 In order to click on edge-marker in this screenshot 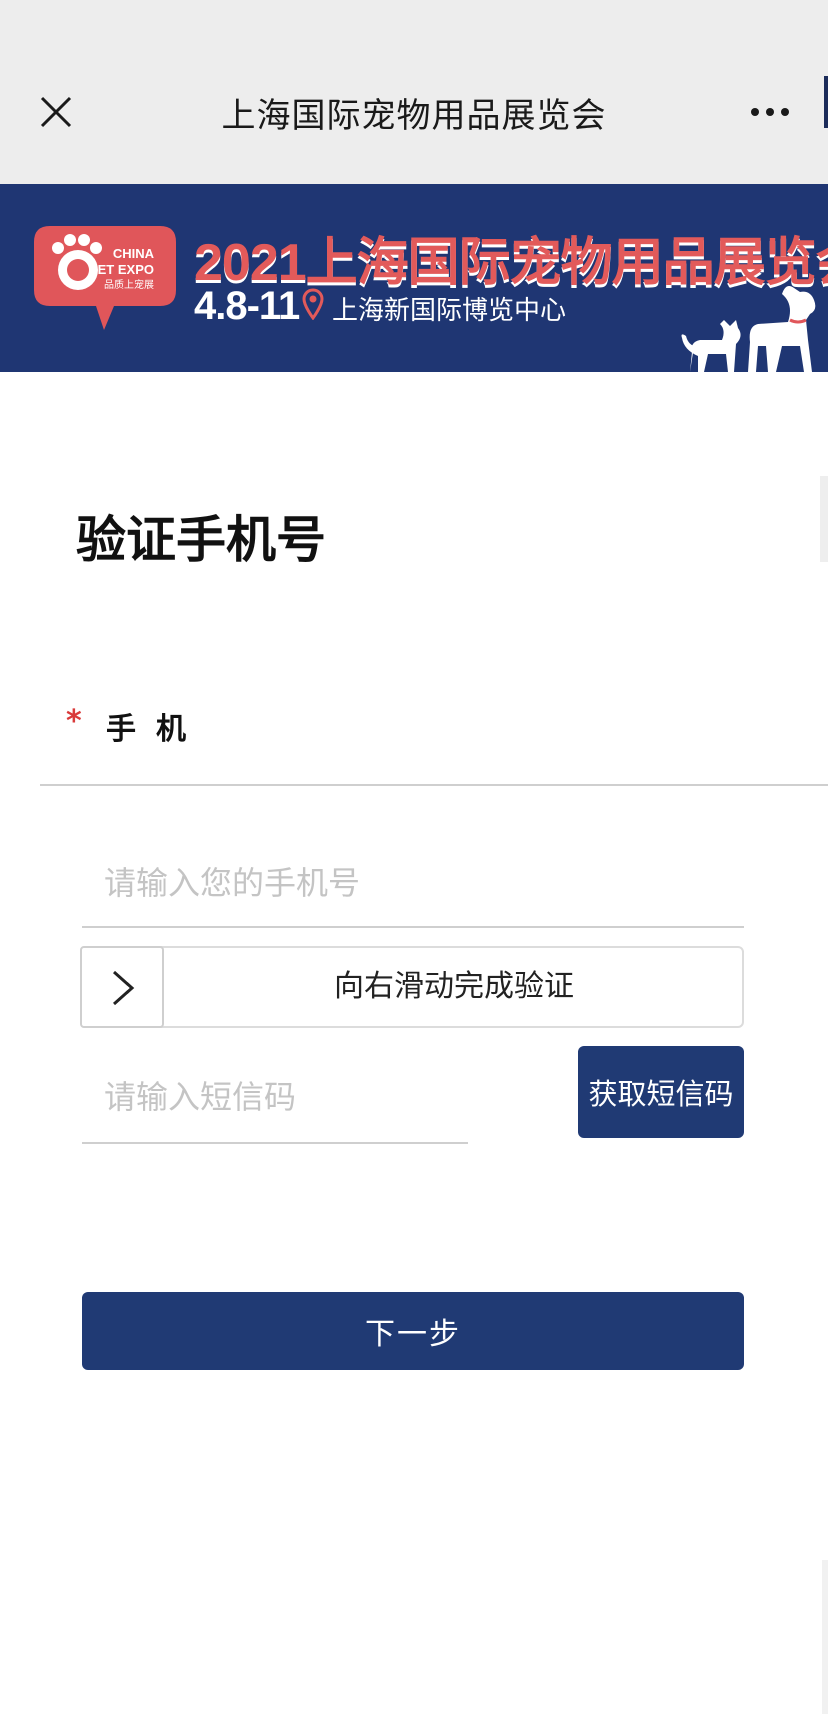, I will do `click(826, 102)`.